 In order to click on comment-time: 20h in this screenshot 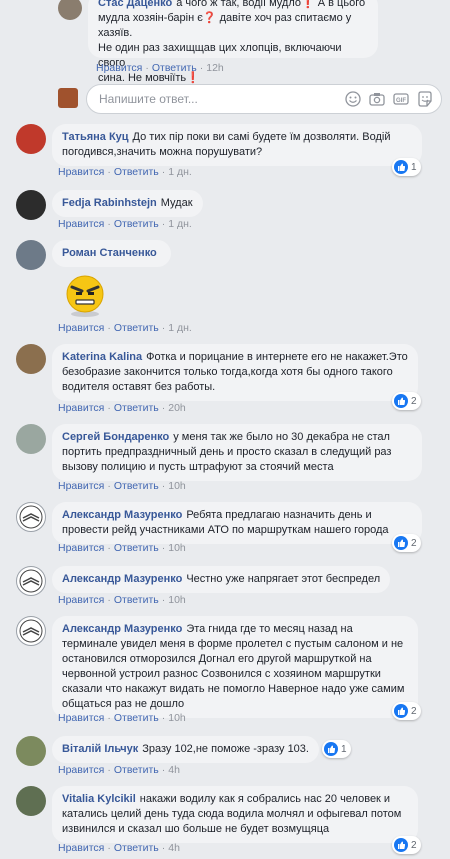, I will do `click(177, 408)`.